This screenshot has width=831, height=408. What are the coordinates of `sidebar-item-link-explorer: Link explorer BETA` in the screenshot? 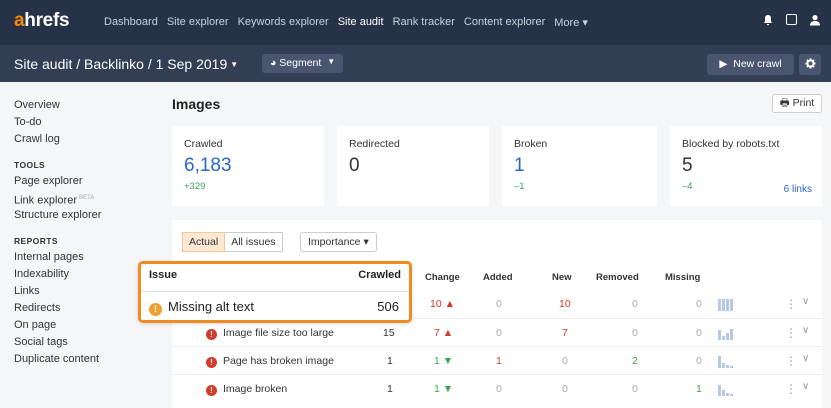 It's located at (87, 198).